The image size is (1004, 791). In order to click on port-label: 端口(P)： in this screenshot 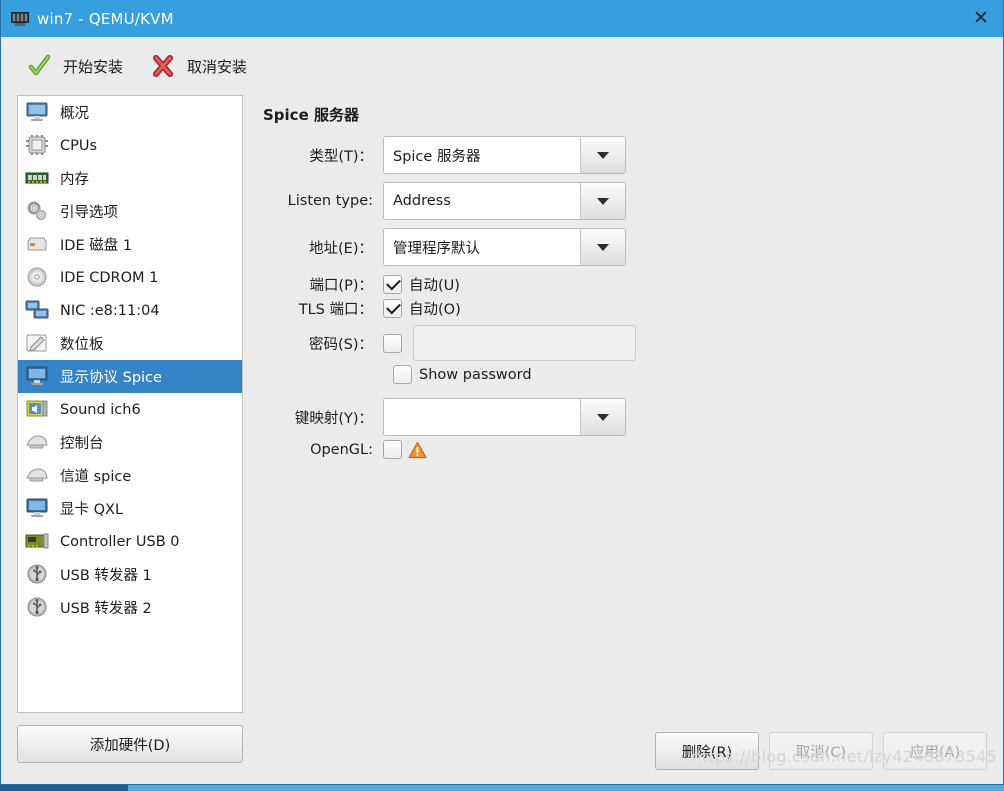, I will do `click(341, 286)`.